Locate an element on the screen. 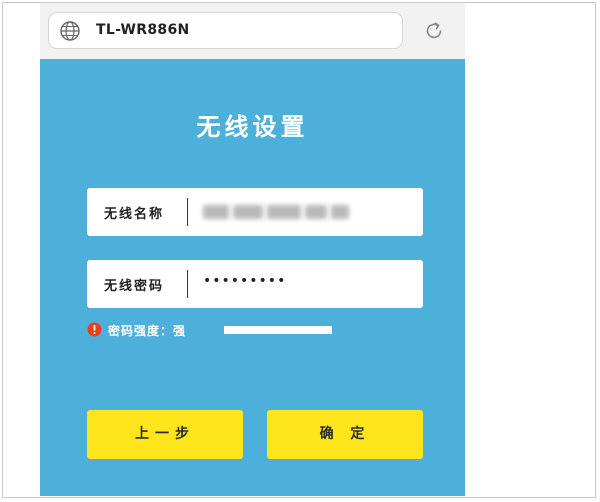 The image size is (600, 502). ssid-label: 无线名称 is located at coordinates (134, 214).